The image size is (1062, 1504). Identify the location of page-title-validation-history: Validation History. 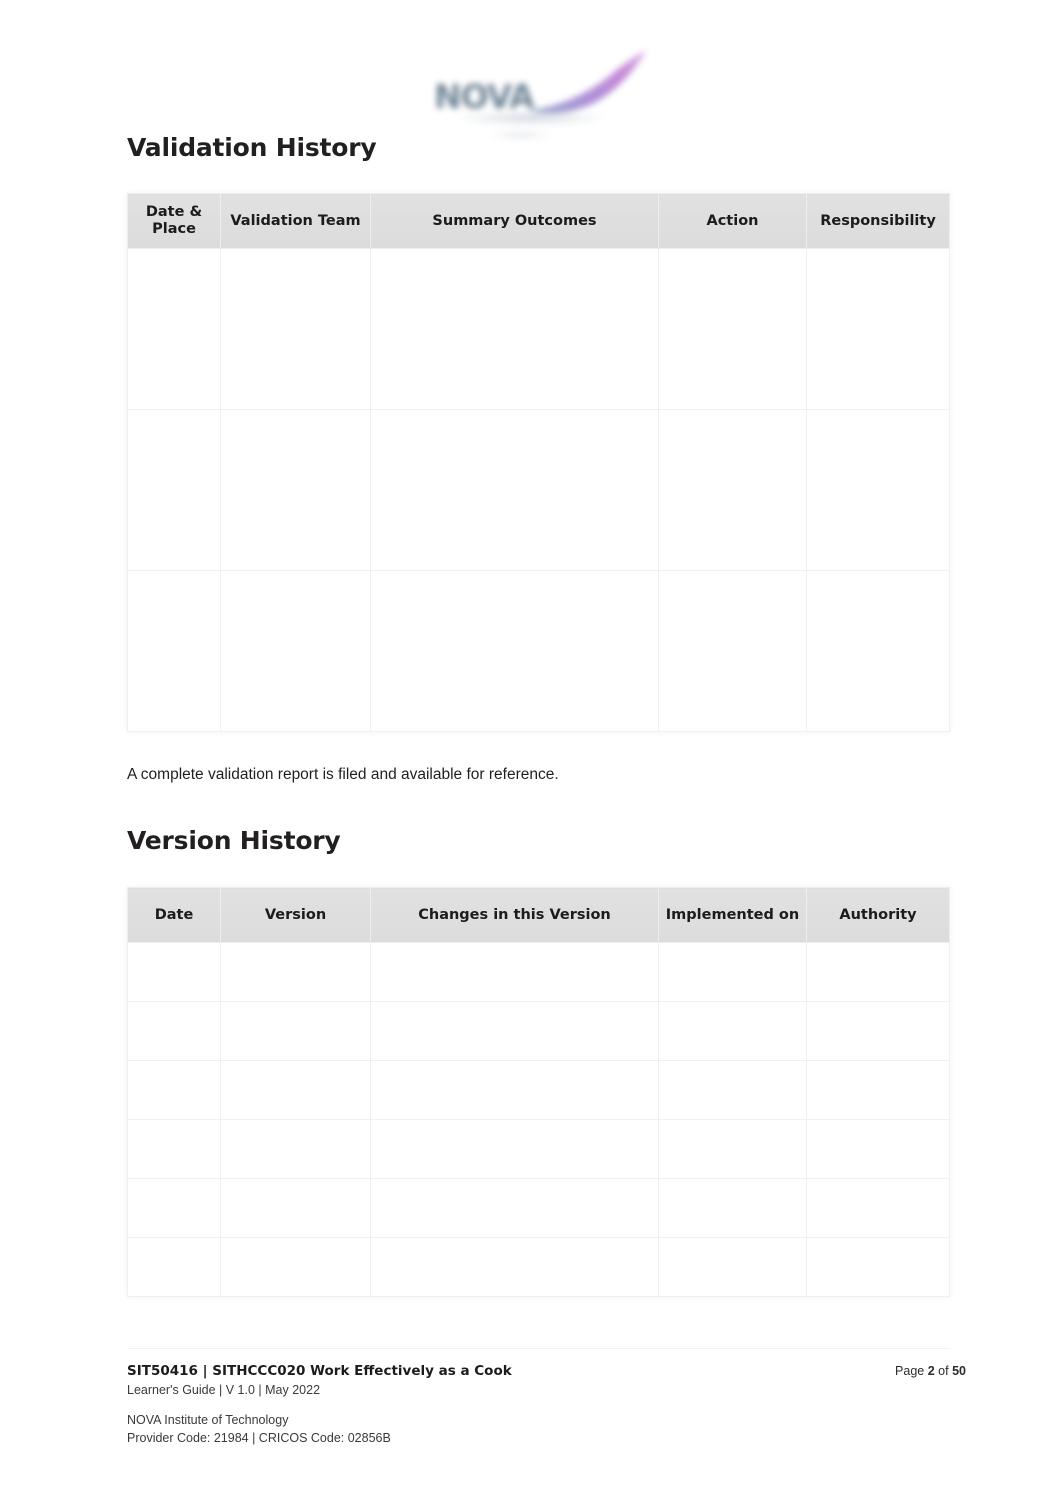
(252, 147).